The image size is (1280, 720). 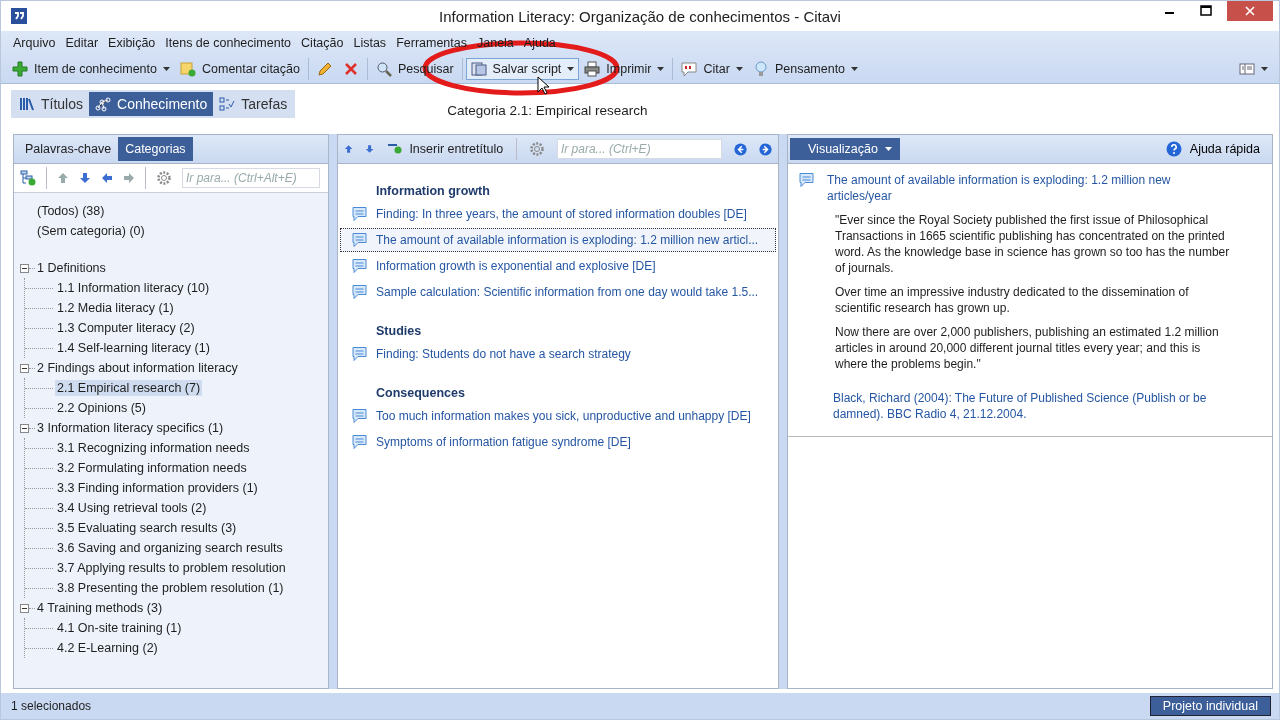 What do you see at coordinates (558, 416) in the screenshot?
I see `knowledge-item: Too much information makes you sick, unproductive and unhappy [DE]` at bounding box center [558, 416].